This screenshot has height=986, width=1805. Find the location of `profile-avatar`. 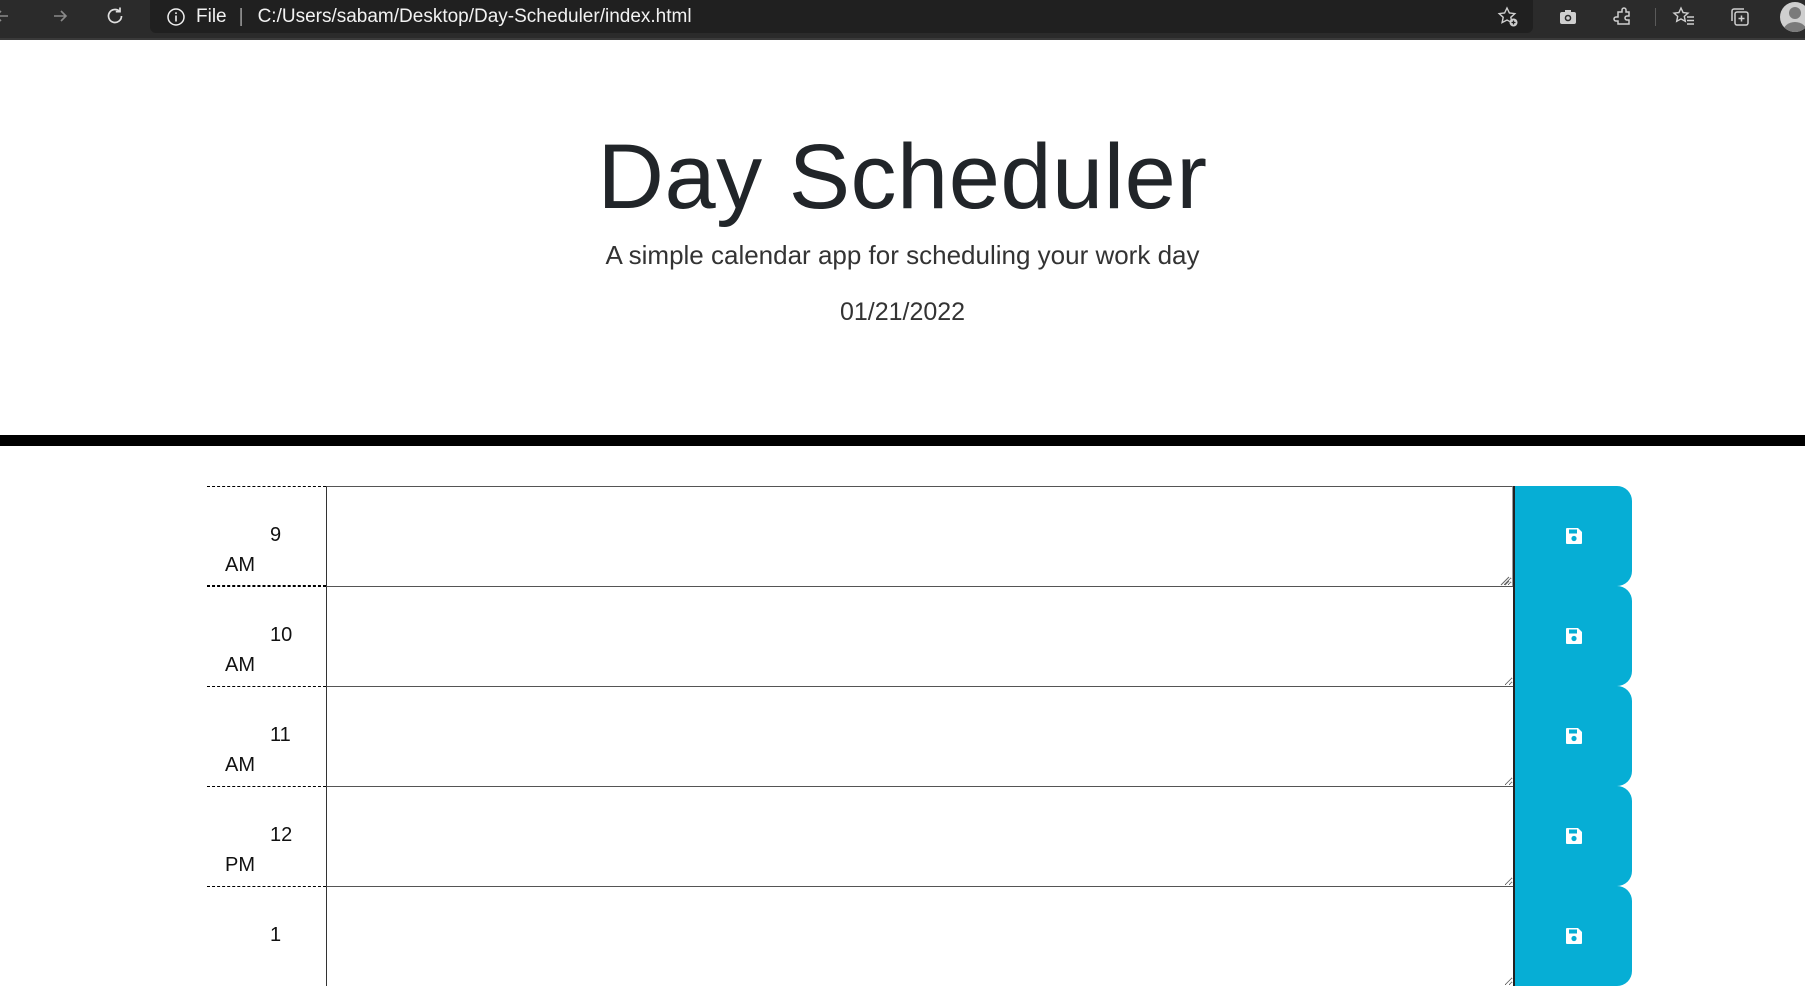

profile-avatar is located at coordinates (1792, 17).